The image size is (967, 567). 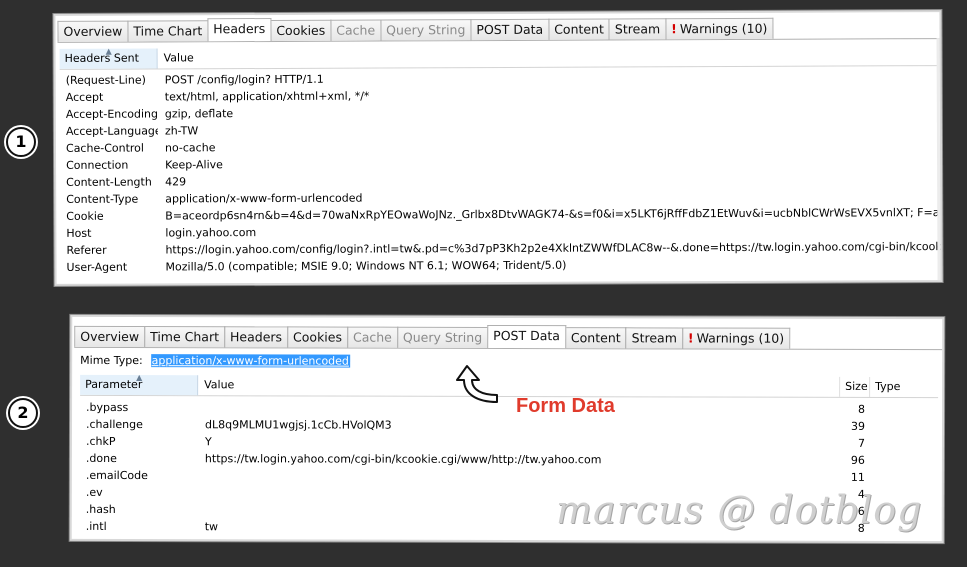 What do you see at coordinates (208, 442) in the screenshot?
I see `param-value: Y` at bounding box center [208, 442].